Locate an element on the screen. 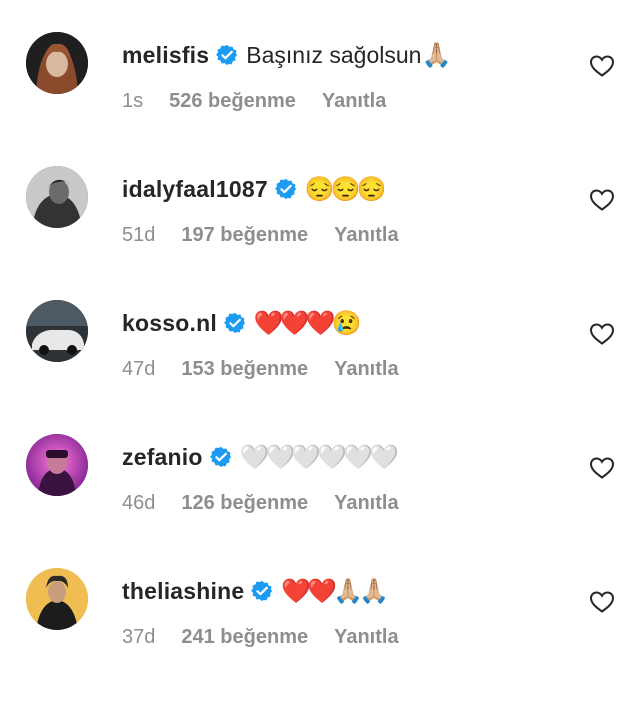 This screenshot has height=702, width=635. username: kosso.nl is located at coordinates (169, 323).